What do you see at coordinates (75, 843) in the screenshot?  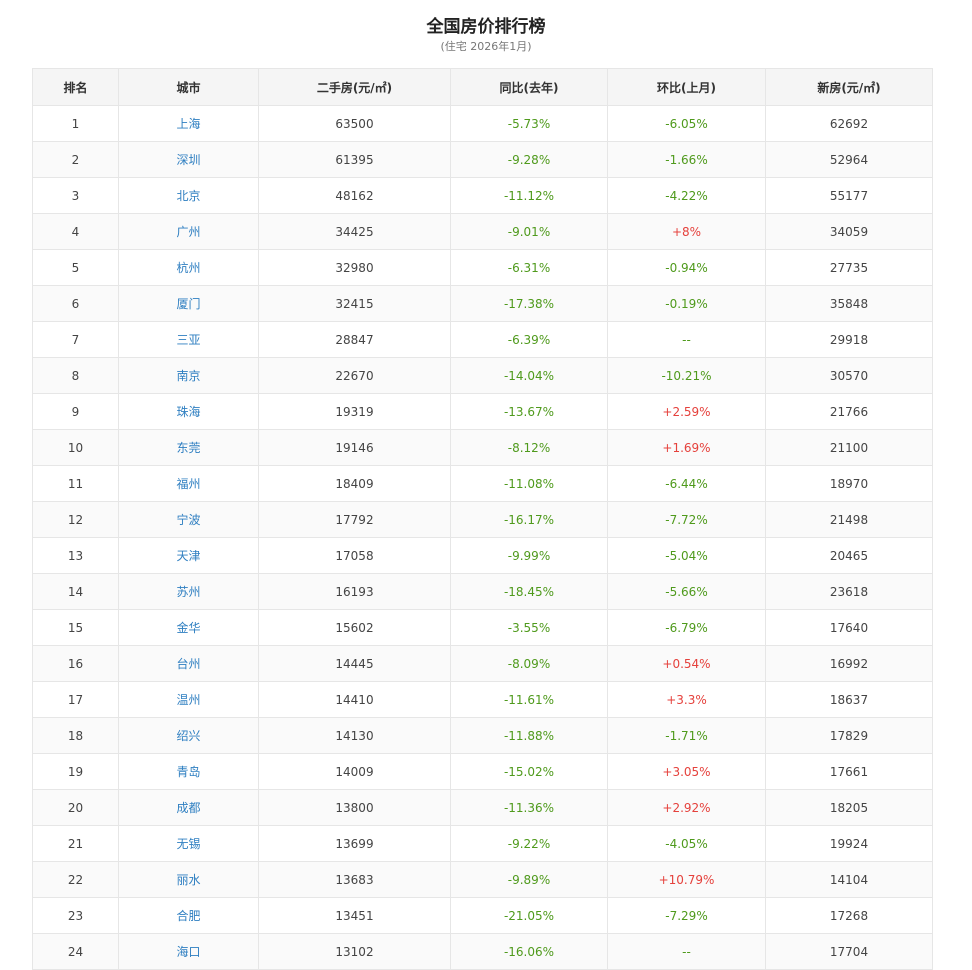 I see `rank-cell: 21` at bounding box center [75, 843].